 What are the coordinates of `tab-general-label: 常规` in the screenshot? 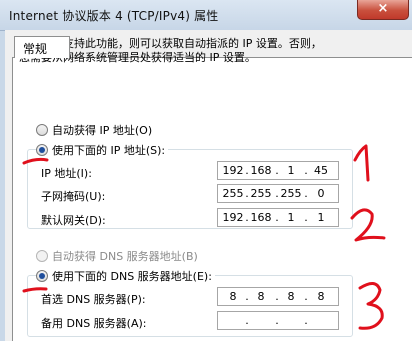 It's located at (35, 49).